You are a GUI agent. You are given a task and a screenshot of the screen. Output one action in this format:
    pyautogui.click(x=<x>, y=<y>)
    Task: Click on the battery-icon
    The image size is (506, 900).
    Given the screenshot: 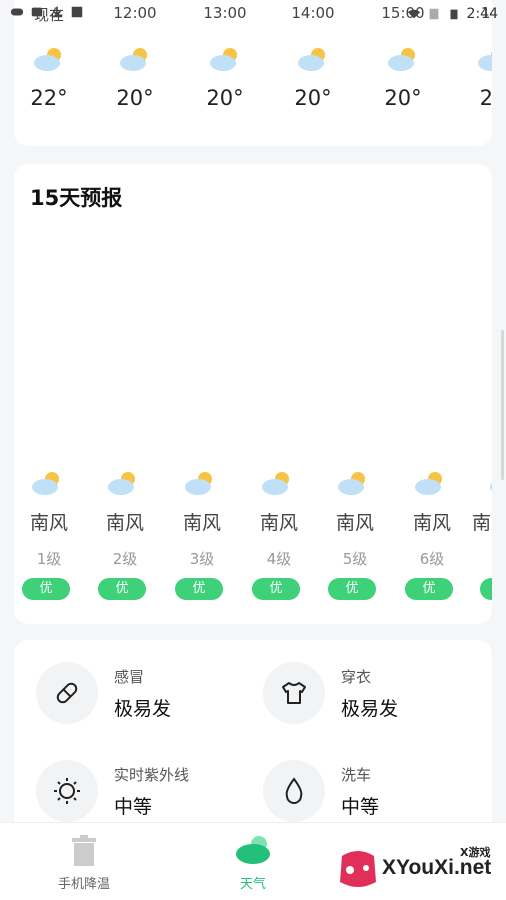 What is the action you would take?
    pyautogui.click(x=454, y=14)
    